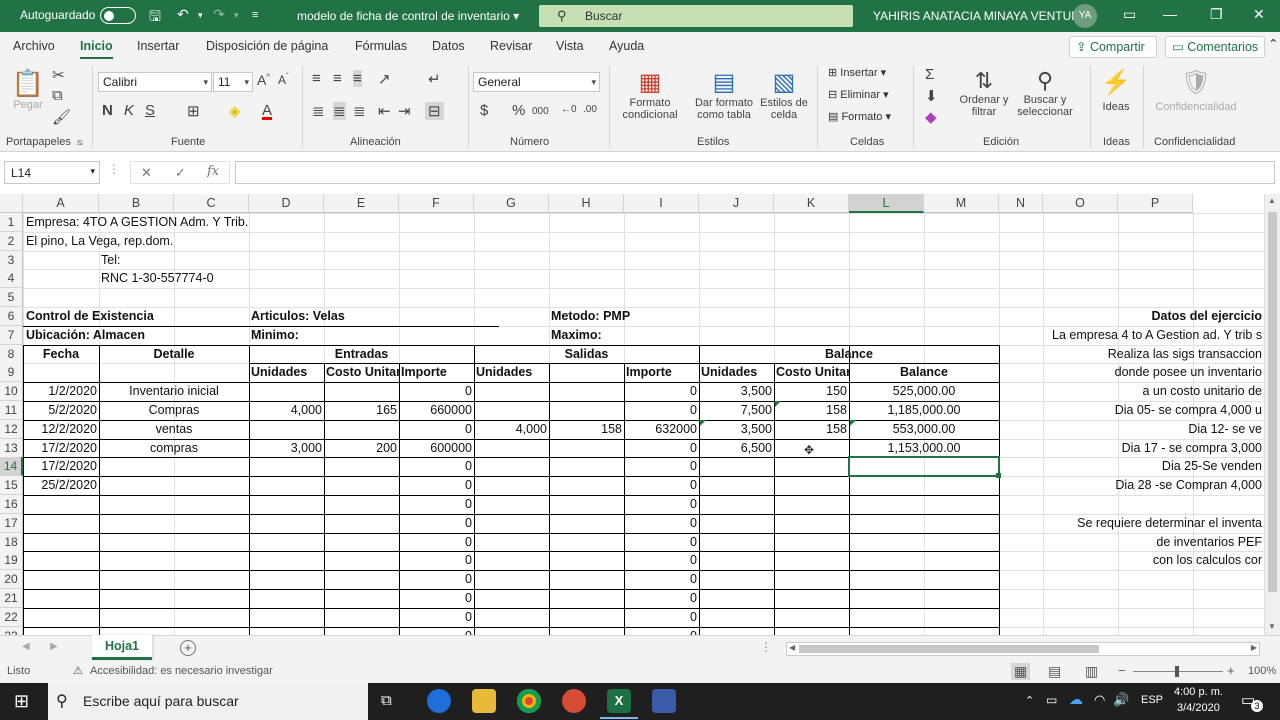  Describe the element at coordinates (766, 647) in the screenshot. I see `tab-splitter-icon: ⋮` at that location.